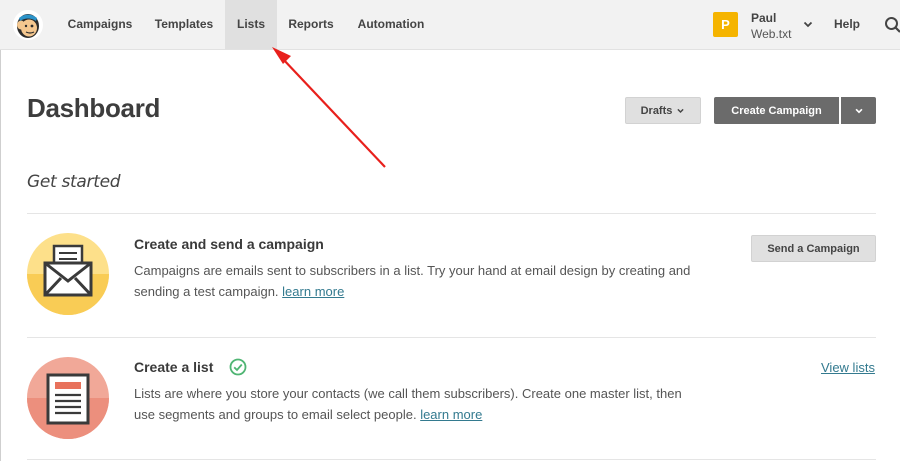  I want to click on send-a-campaign-label: Send a Campaign, so click(813, 248).